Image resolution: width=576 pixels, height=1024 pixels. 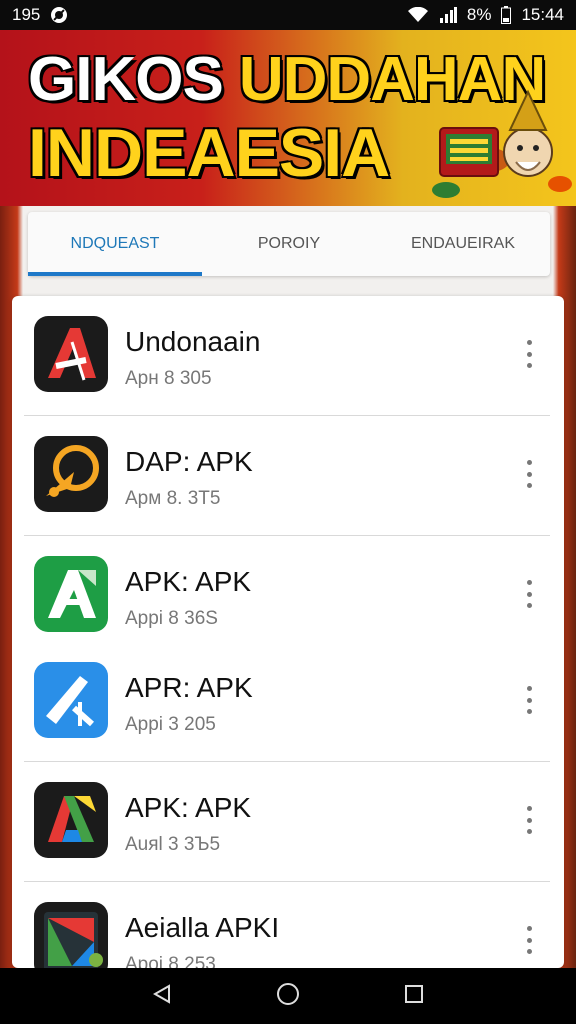 I want to click on list-item: APK: APK Appi 8 36S, so click(x=288, y=596).